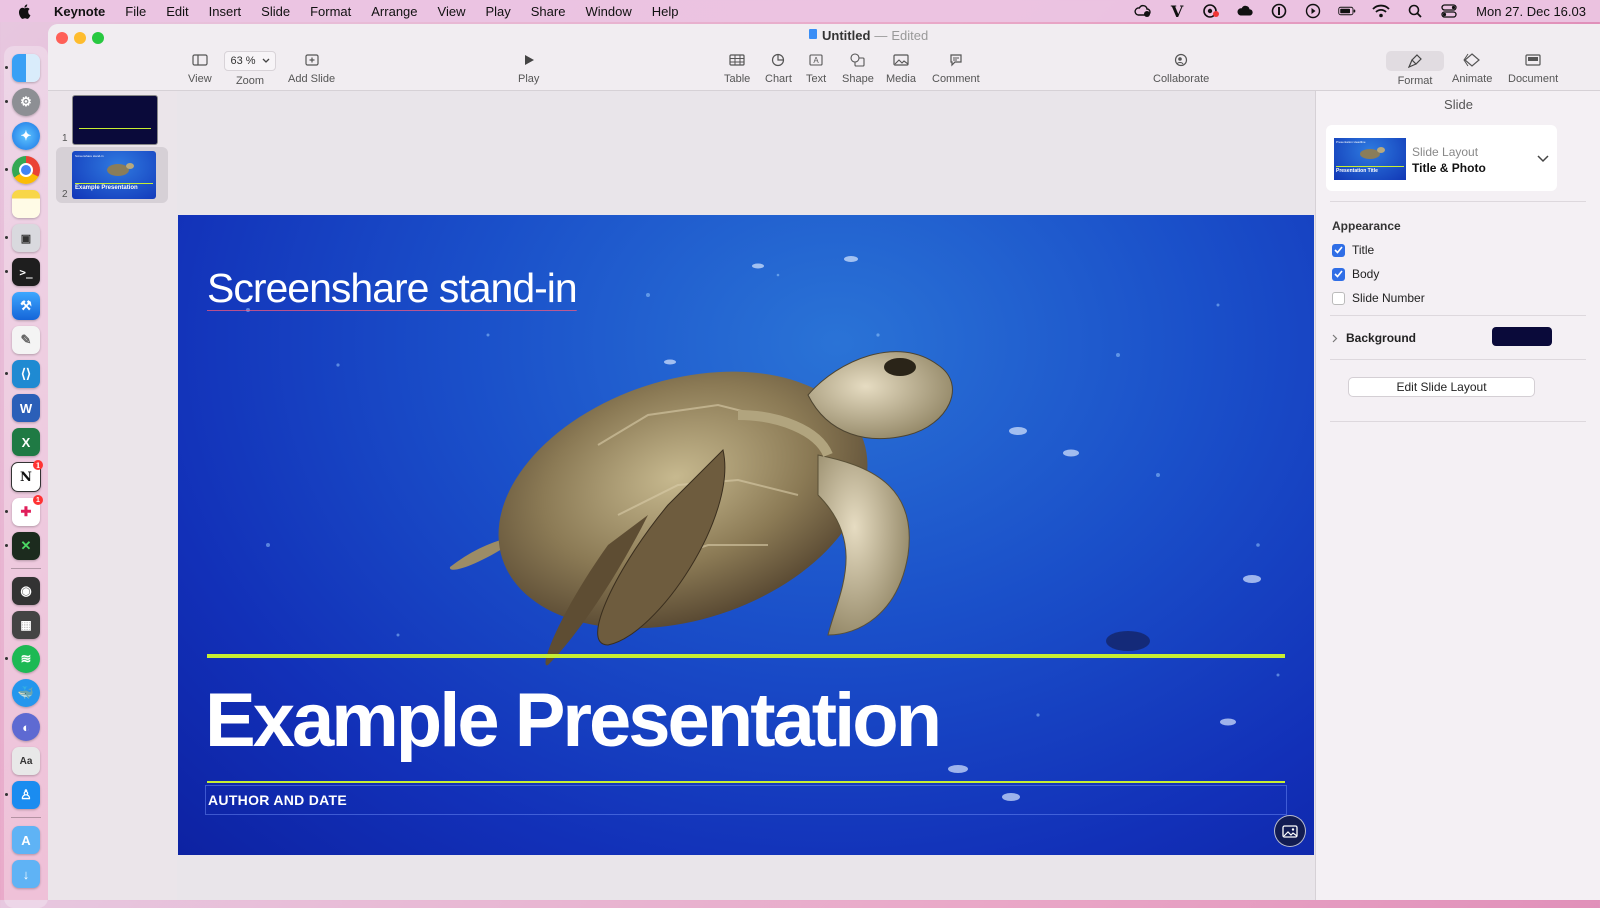 The image size is (1600, 908). What do you see at coordinates (26, 442) in the screenshot?
I see `excel-icon: X` at bounding box center [26, 442].